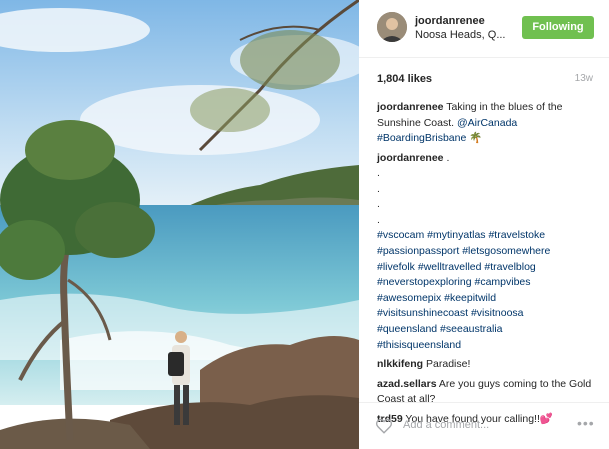 The width and height of the screenshot is (609, 449). What do you see at coordinates (384, 426) in the screenshot?
I see `heart-icon` at bounding box center [384, 426].